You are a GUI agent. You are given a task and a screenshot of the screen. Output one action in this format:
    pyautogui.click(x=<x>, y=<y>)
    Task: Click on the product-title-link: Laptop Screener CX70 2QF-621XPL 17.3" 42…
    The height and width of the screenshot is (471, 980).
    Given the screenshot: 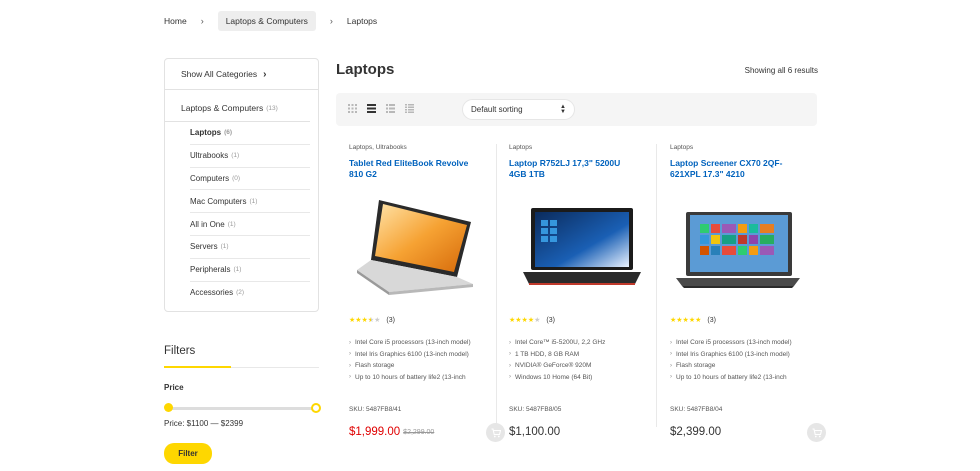 What is the action you would take?
    pyautogui.click(x=732, y=170)
    